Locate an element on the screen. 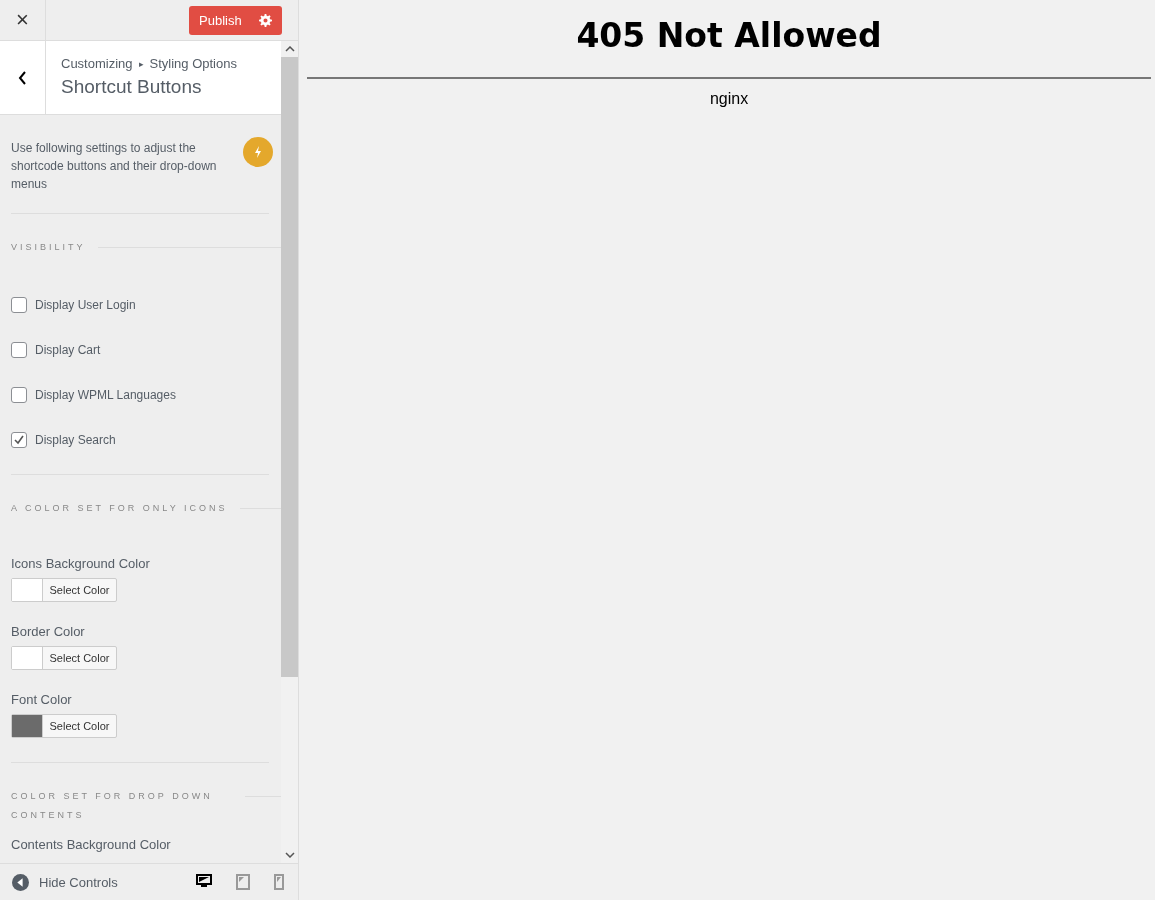 This screenshot has width=1155, height=900. panel-title: Shortcut Buttons is located at coordinates (132, 87).